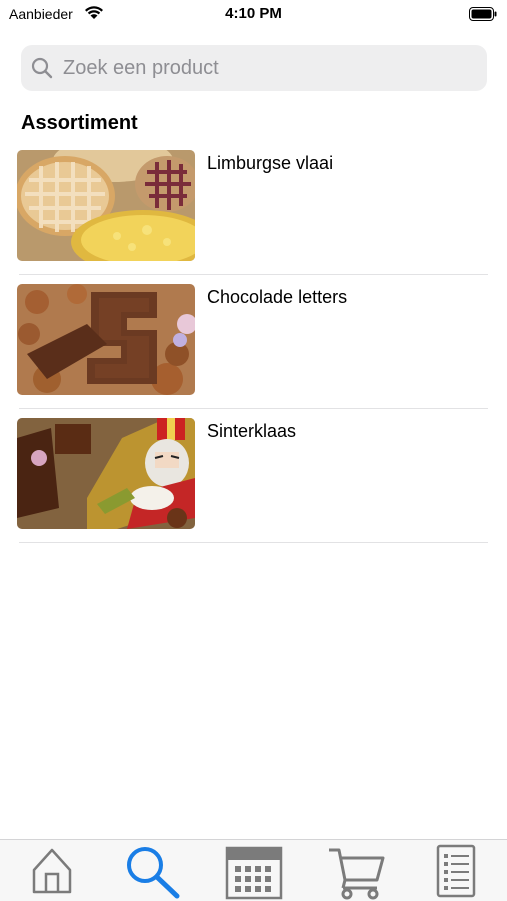 The image size is (507, 901). What do you see at coordinates (252, 217) in the screenshot?
I see `list-item: Limburgse vlaai` at bounding box center [252, 217].